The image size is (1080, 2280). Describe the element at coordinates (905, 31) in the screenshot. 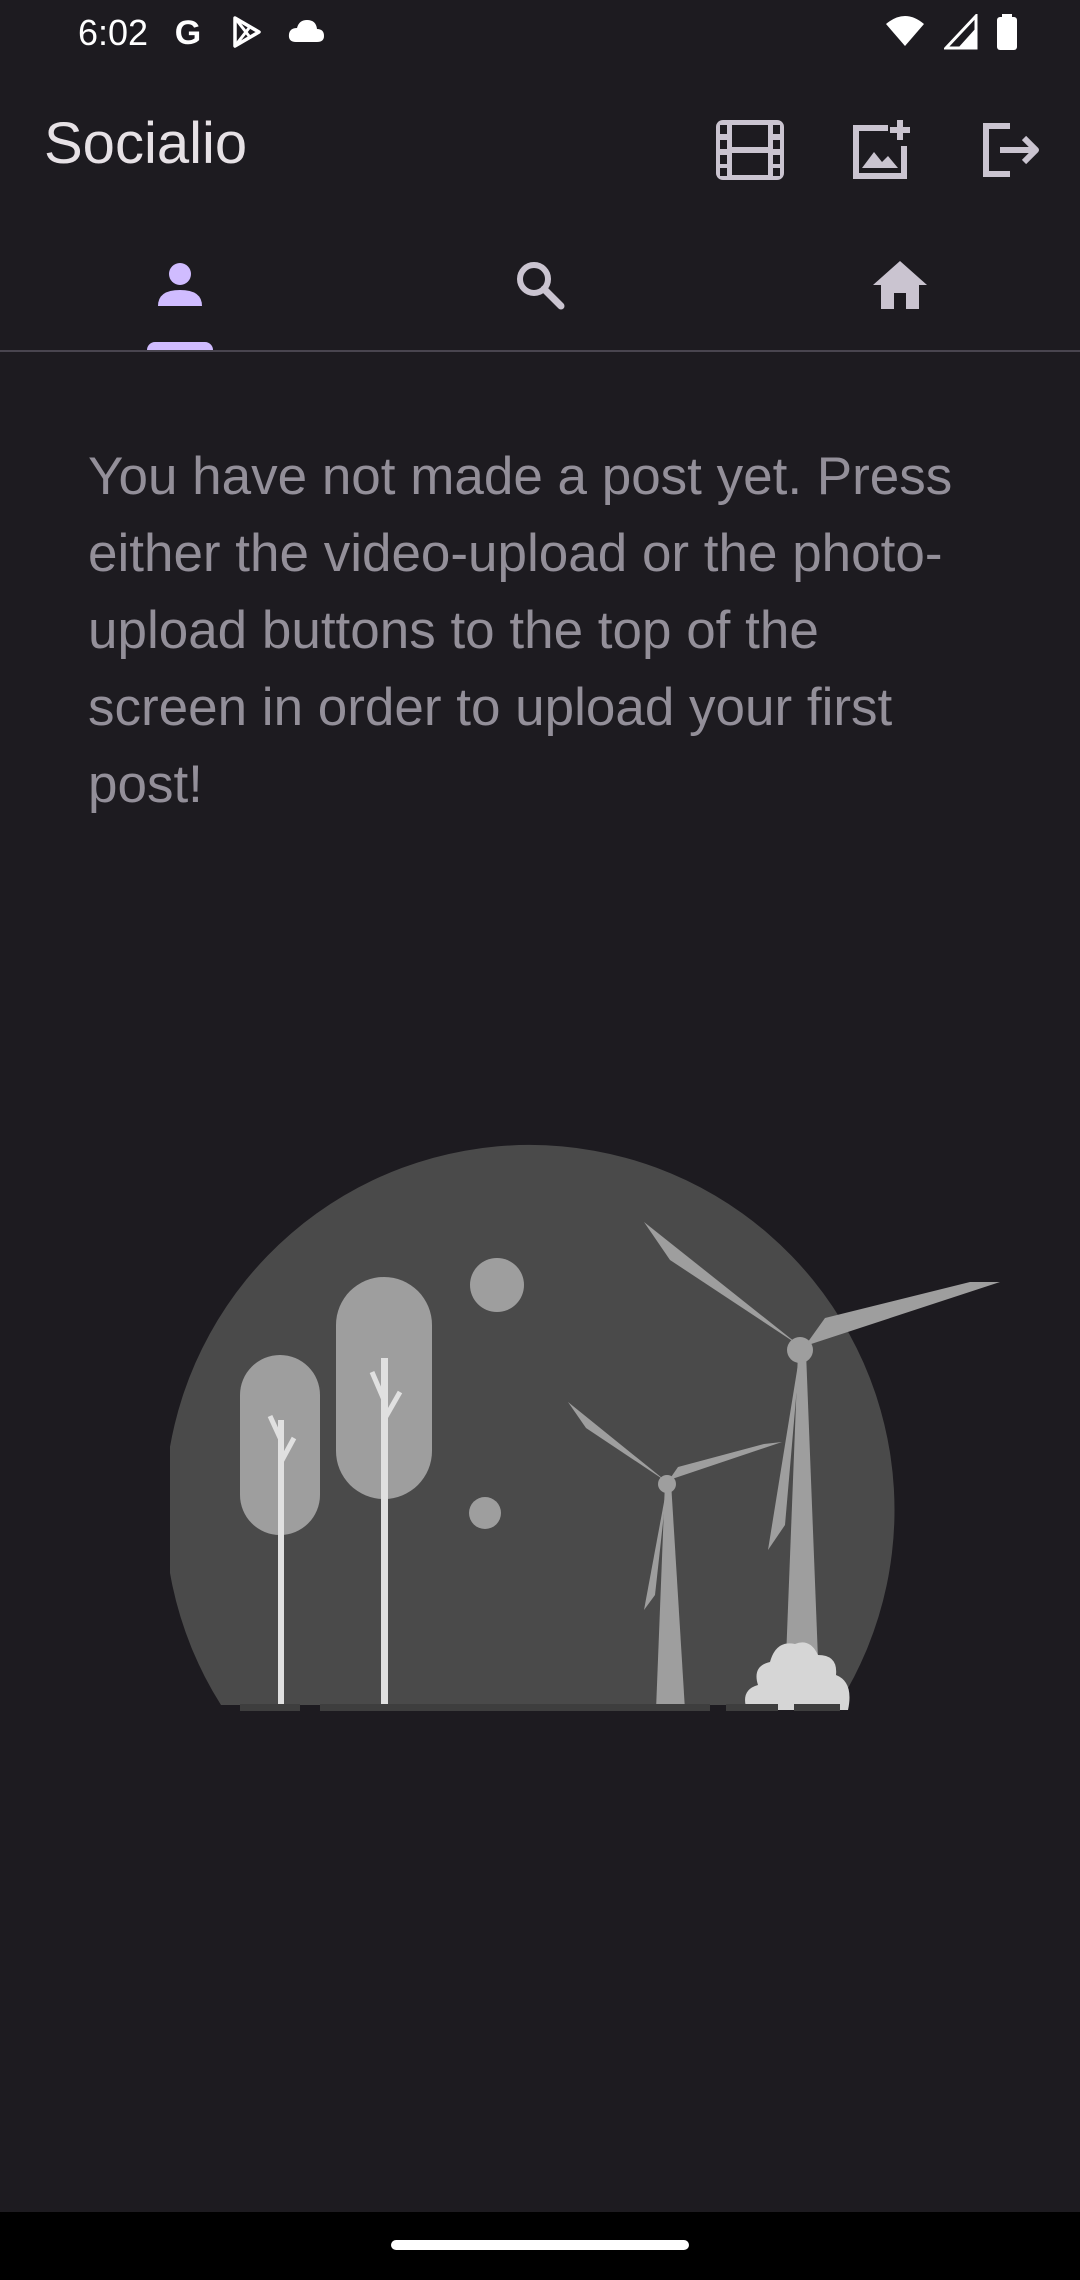

I see `wifi-icon` at that location.